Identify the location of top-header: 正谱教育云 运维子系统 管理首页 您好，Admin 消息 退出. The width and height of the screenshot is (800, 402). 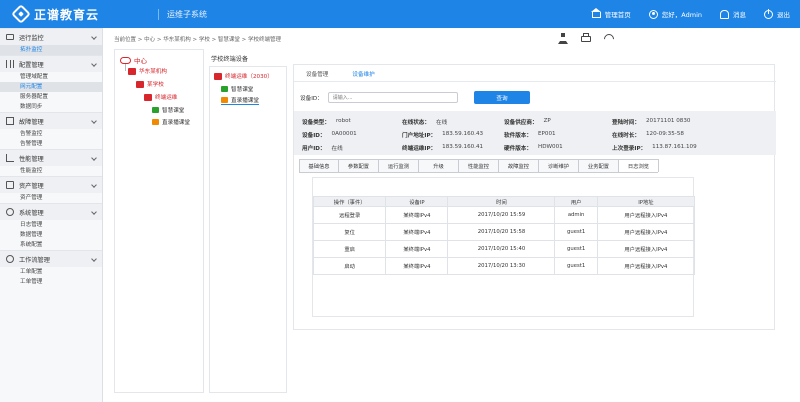
(400, 14).